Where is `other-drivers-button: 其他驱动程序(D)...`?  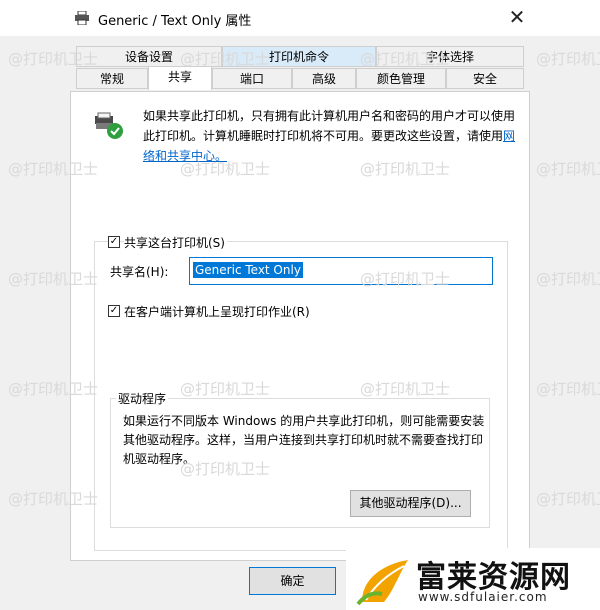 other-drivers-button: 其他驱动程序(D)... is located at coordinates (410, 503).